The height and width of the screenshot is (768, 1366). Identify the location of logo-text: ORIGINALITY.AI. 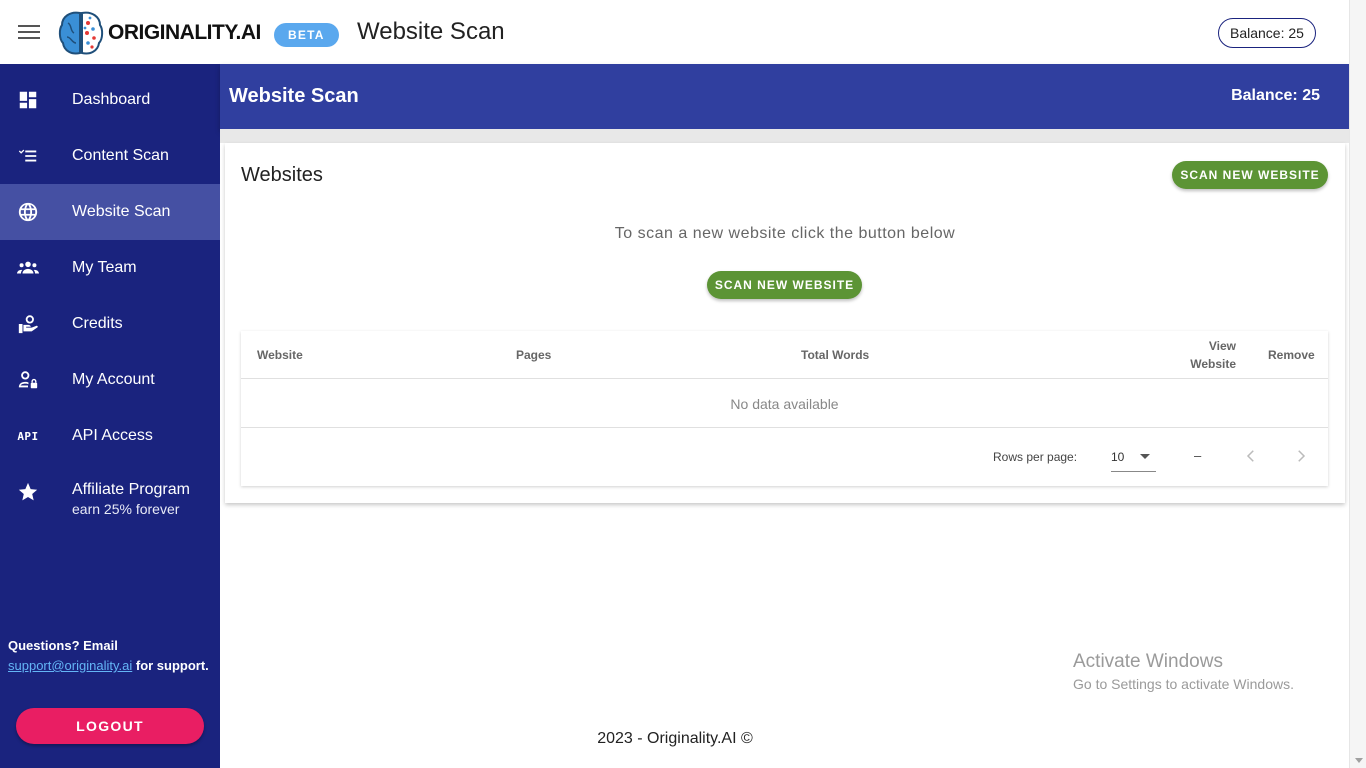
(184, 32).